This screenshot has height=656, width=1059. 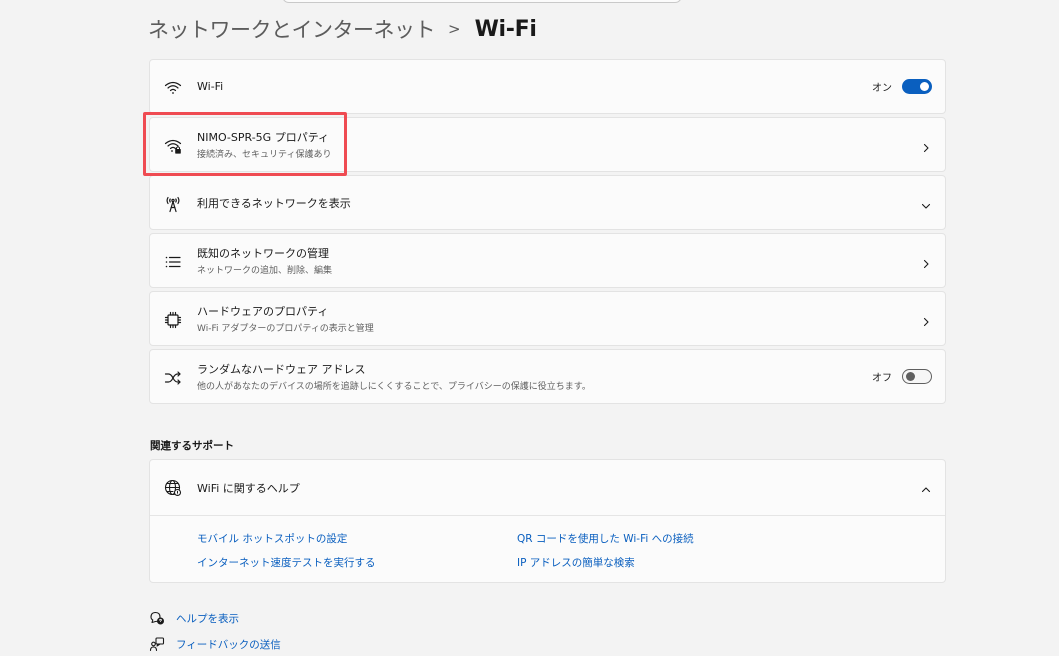 What do you see at coordinates (173, 378) in the screenshot?
I see `shuffle-icon` at bounding box center [173, 378].